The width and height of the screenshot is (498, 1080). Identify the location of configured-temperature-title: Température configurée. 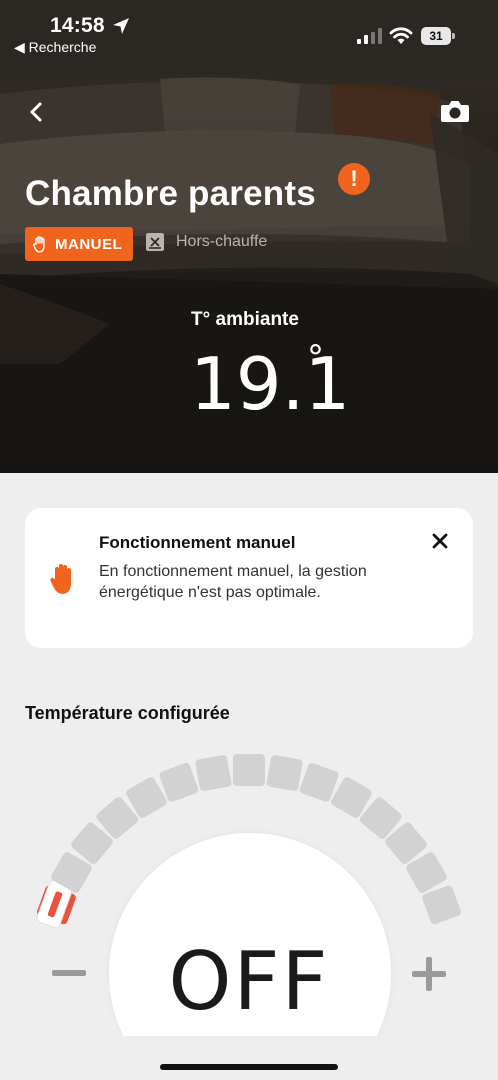
(127, 713).